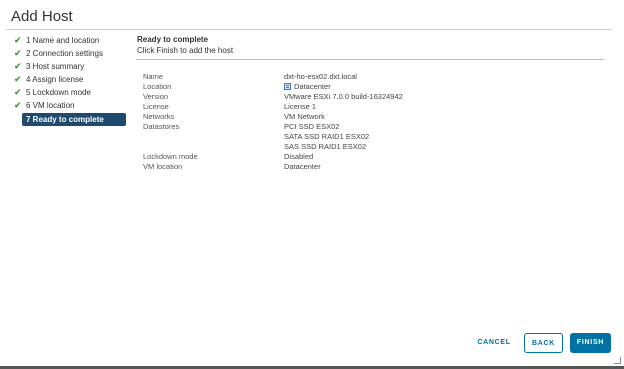  Describe the element at coordinates (185, 50) in the screenshot. I see `page-subtitle: Click Finish to add the host` at that location.